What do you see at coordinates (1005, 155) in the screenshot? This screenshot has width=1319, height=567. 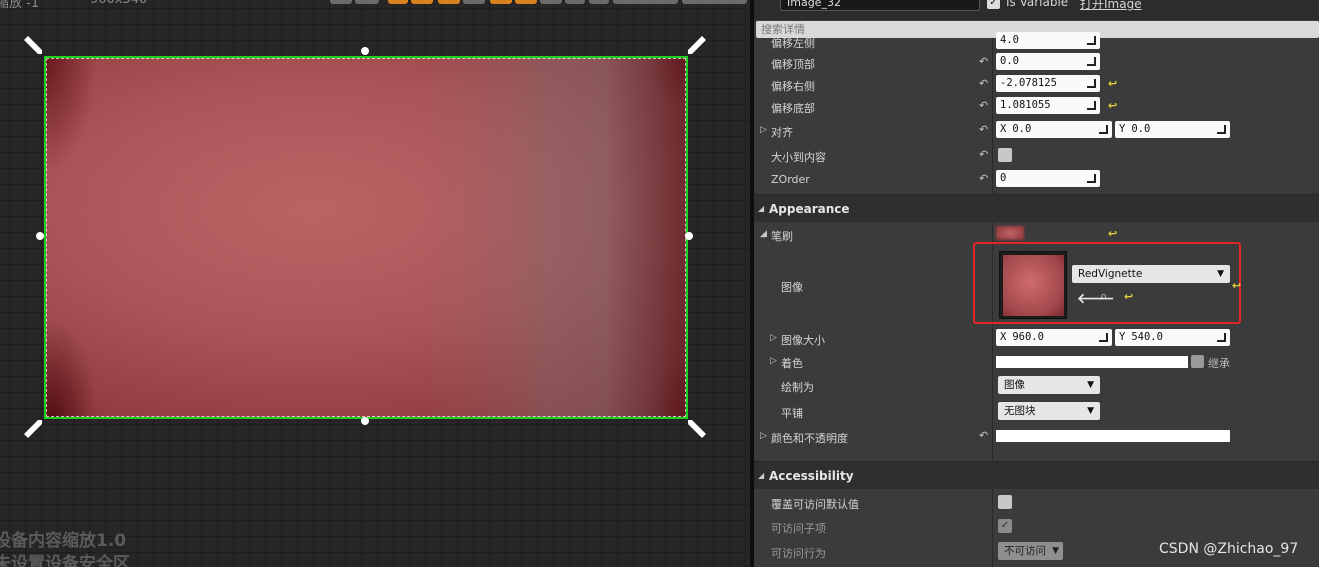 I see `size-to-content-checkbox` at bounding box center [1005, 155].